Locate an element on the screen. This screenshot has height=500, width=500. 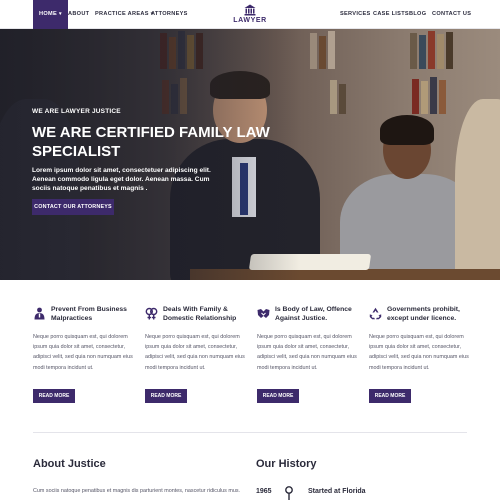
section-divider is located at coordinates (250, 432).